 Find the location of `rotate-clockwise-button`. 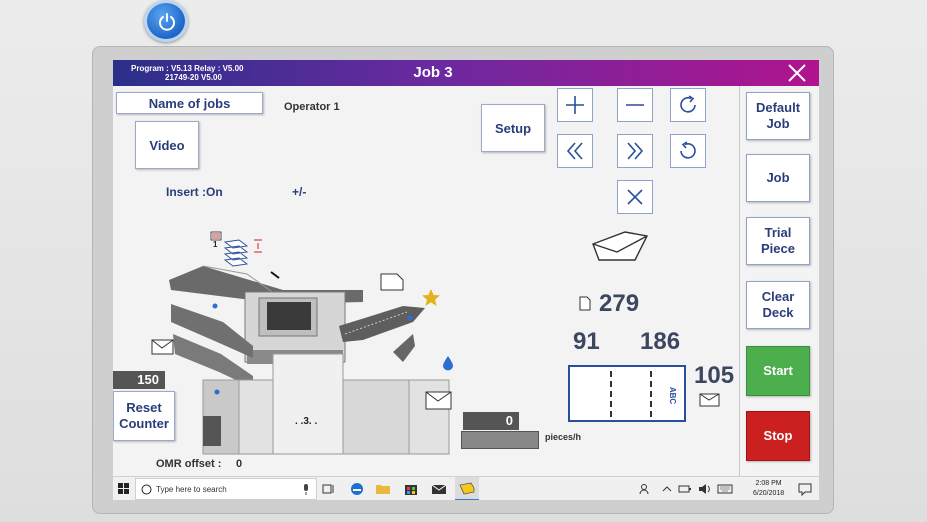

rotate-clockwise-button is located at coordinates (688, 105).